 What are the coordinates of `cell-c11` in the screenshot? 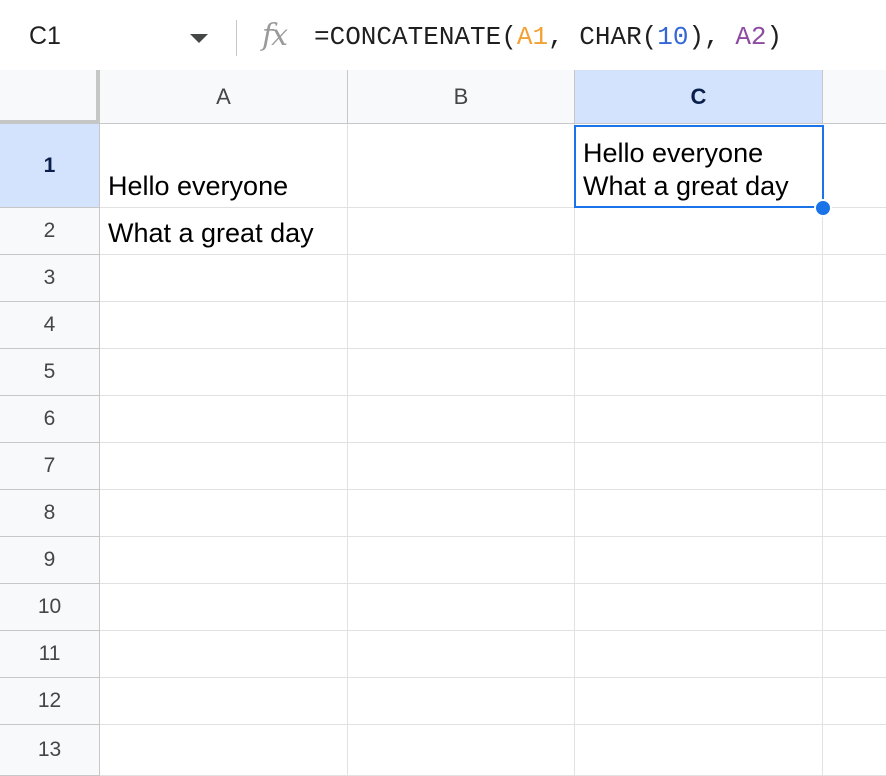 It's located at (699, 654).